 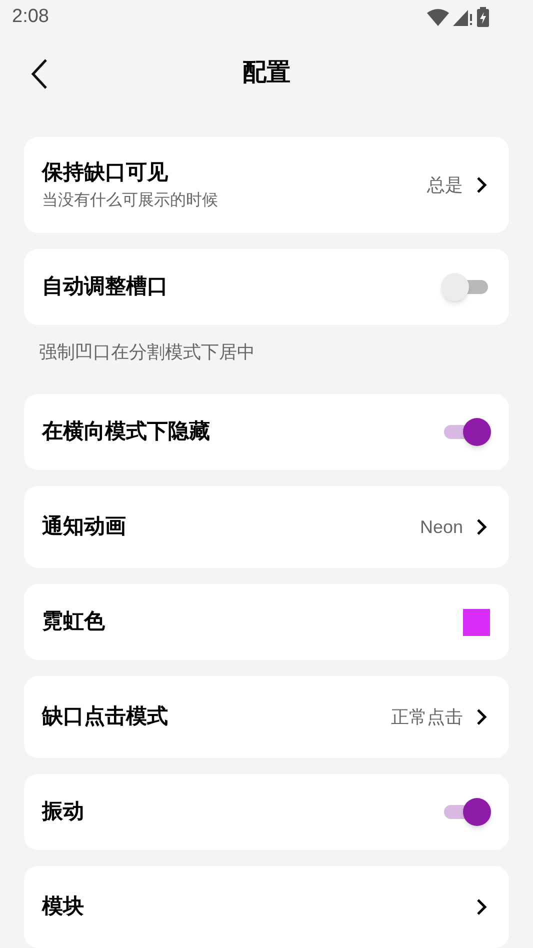 I want to click on battery-icon, so click(x=483, y=17).